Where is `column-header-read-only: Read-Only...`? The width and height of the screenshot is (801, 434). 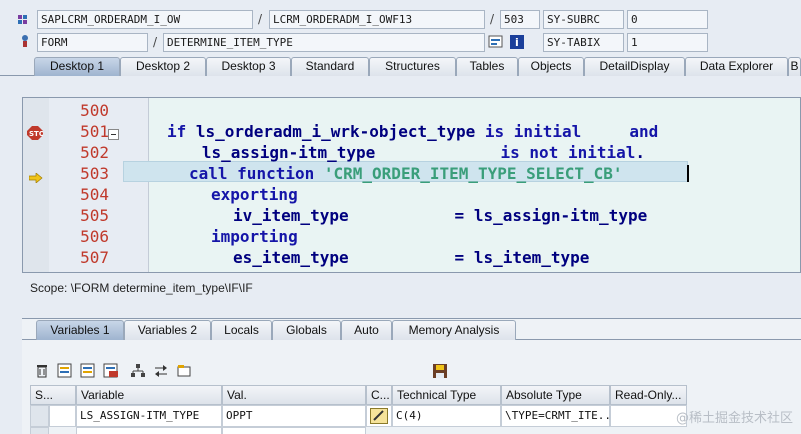
column-header-read-only: Read-Only... is located at coordinates (648, 395).